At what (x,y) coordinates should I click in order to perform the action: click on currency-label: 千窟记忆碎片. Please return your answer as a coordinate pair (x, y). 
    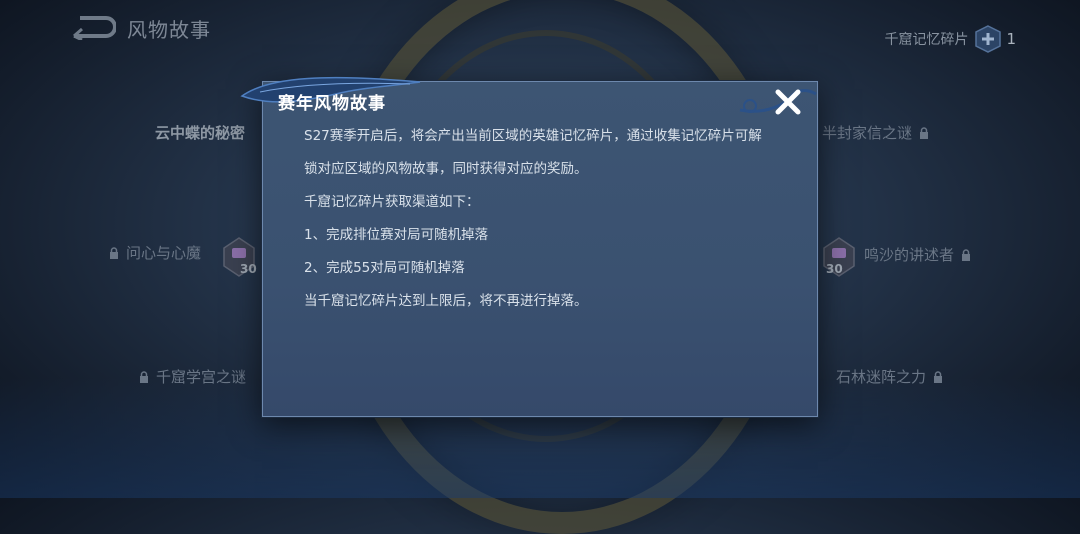
    Looking at the image, I should click on (926, 40).